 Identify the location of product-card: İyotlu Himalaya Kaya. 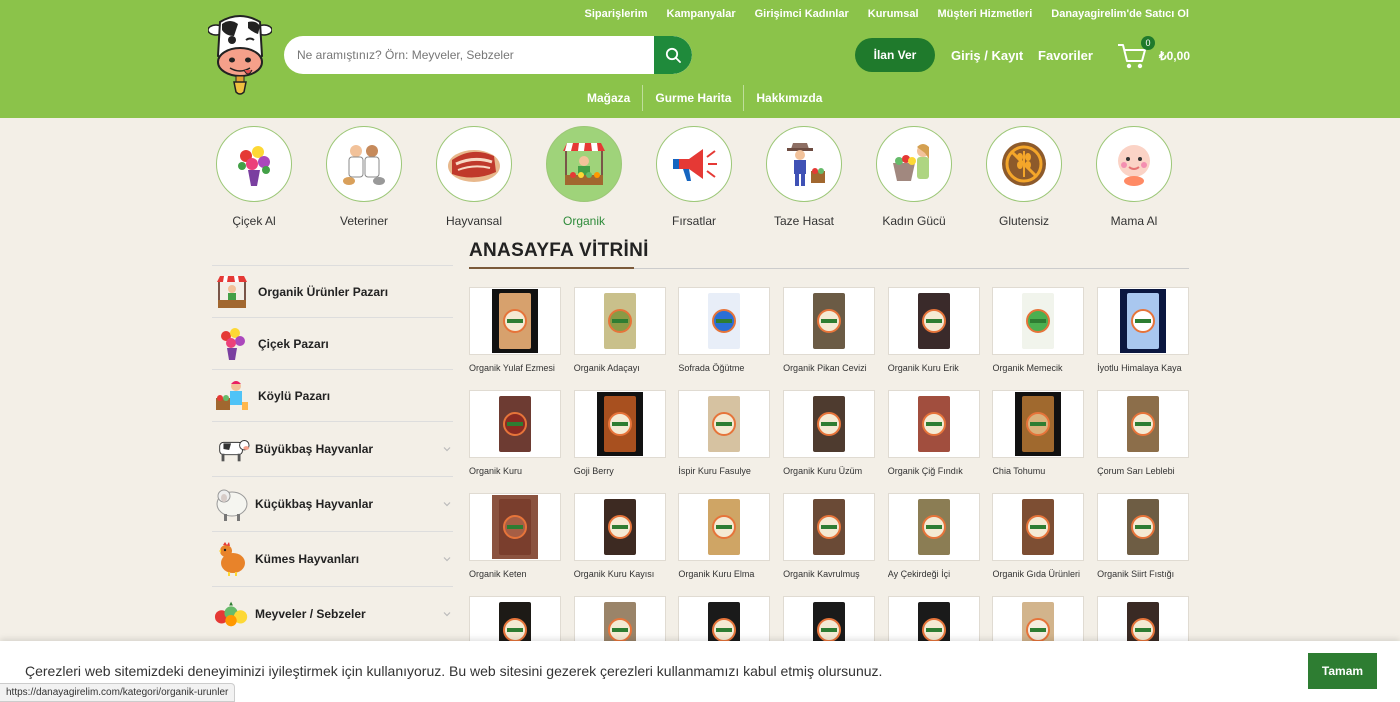
(1143, 338).